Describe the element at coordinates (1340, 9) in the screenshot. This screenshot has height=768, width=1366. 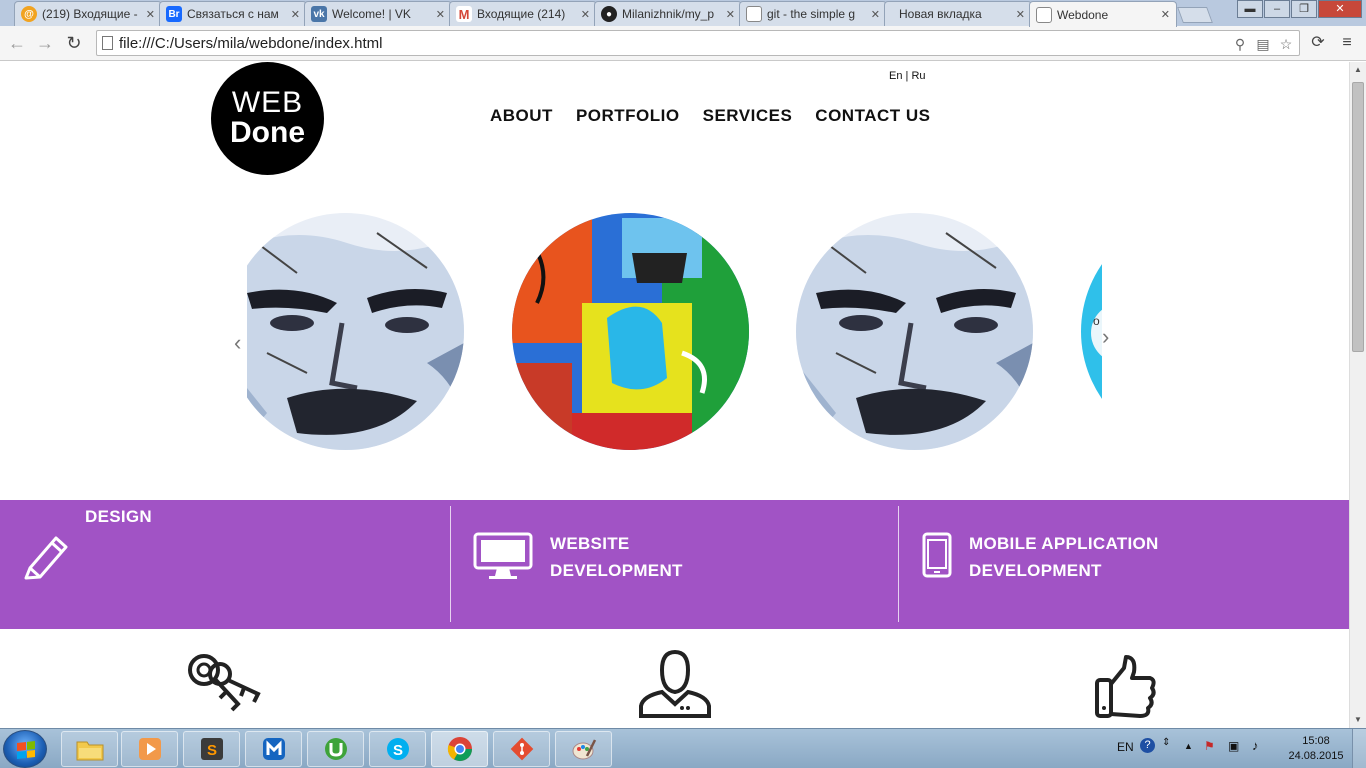
I see `close-window-button: ✕` at that location.